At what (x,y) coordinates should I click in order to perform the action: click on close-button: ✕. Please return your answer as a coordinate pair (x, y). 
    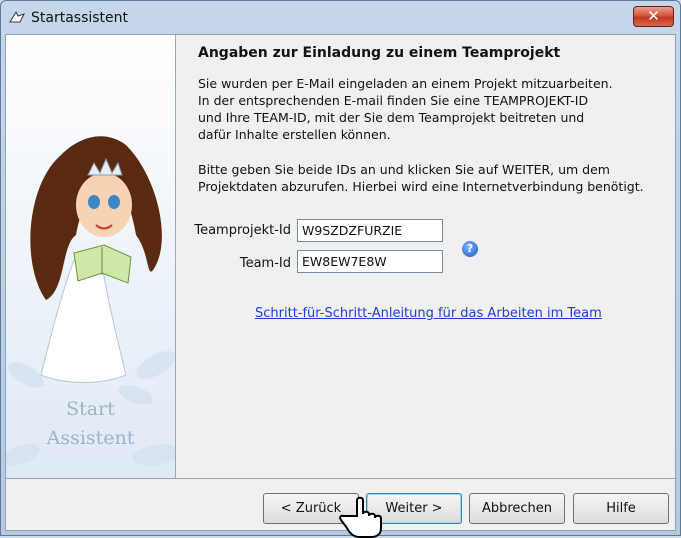
    Looking at the image, I should click on (653, 16).